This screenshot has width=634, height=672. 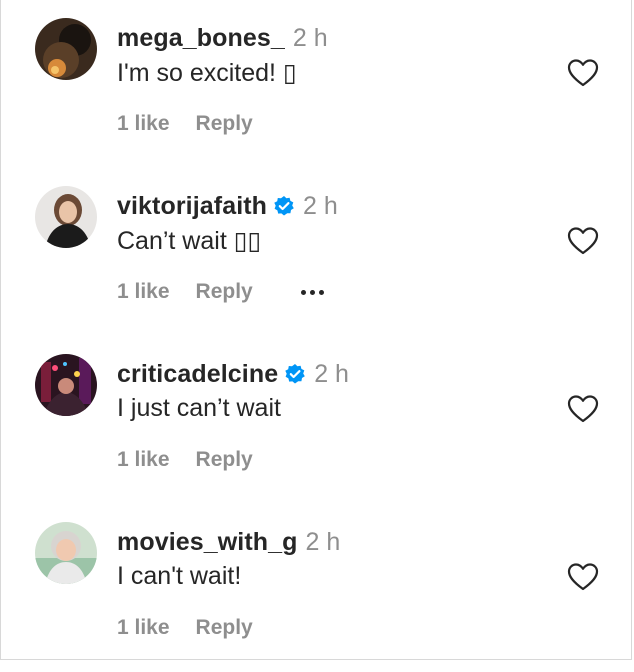 I want to click on comment-header: viktorijafaith 2 h, so click(x=227, y=206).